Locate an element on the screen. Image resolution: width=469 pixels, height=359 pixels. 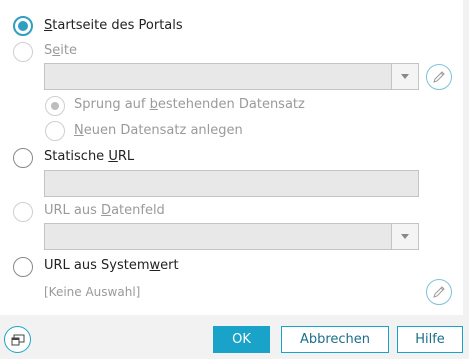
label-text: Statische is located at coordinates (76, 156).